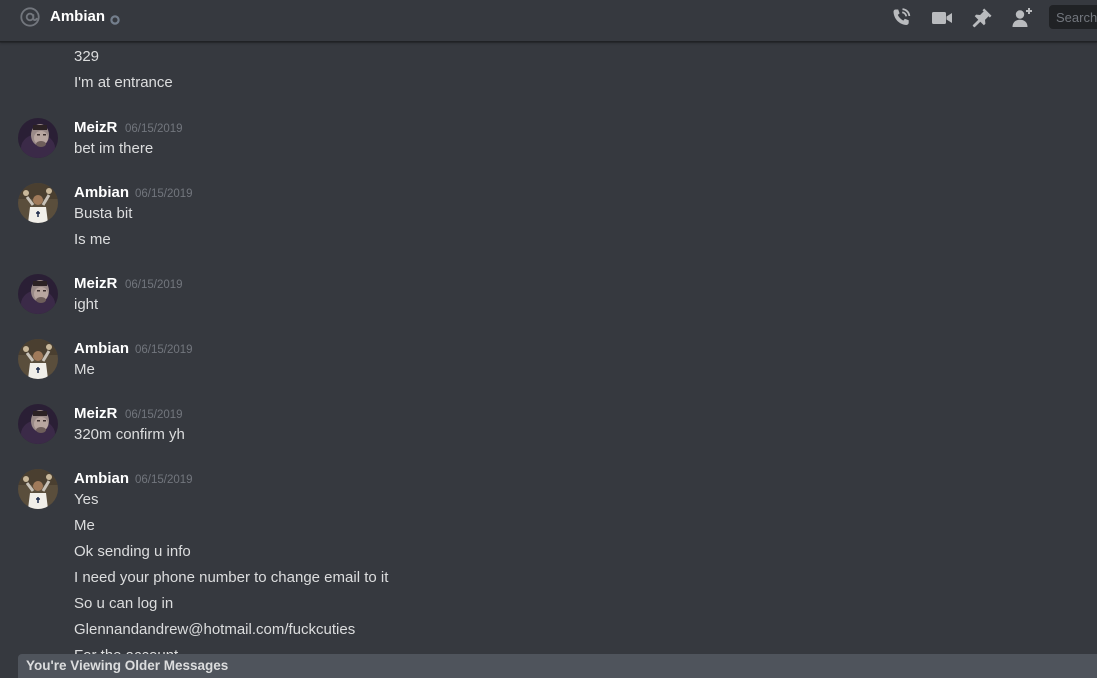 This screenshot has width=1097, height=678. Describe the element at coordinates (115, 18) in the screenshot. I see `offline-status-icon` at that location.